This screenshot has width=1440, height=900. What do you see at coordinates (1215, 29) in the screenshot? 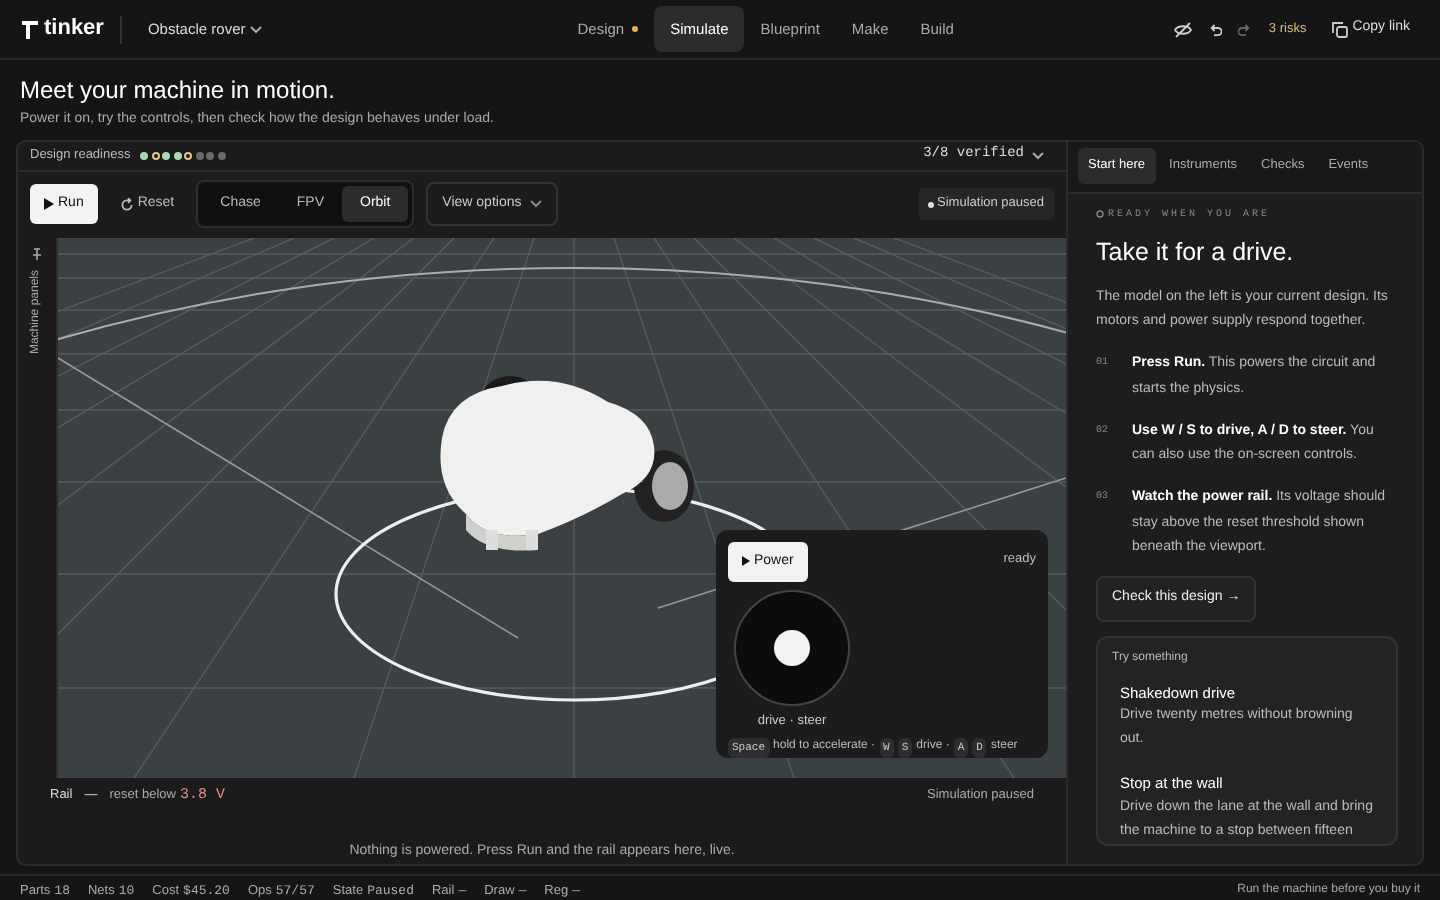
I see `undo-icon` at bounding box center [1215, 29].